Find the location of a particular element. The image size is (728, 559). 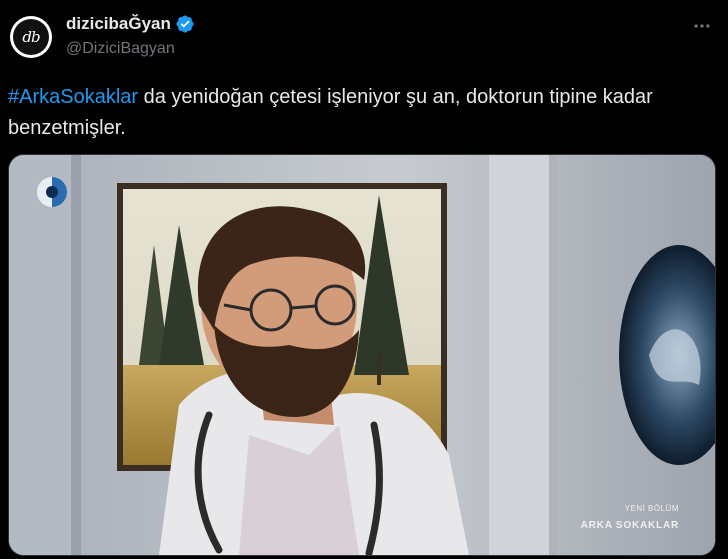

more-icon is located at coordinates (702, 26).